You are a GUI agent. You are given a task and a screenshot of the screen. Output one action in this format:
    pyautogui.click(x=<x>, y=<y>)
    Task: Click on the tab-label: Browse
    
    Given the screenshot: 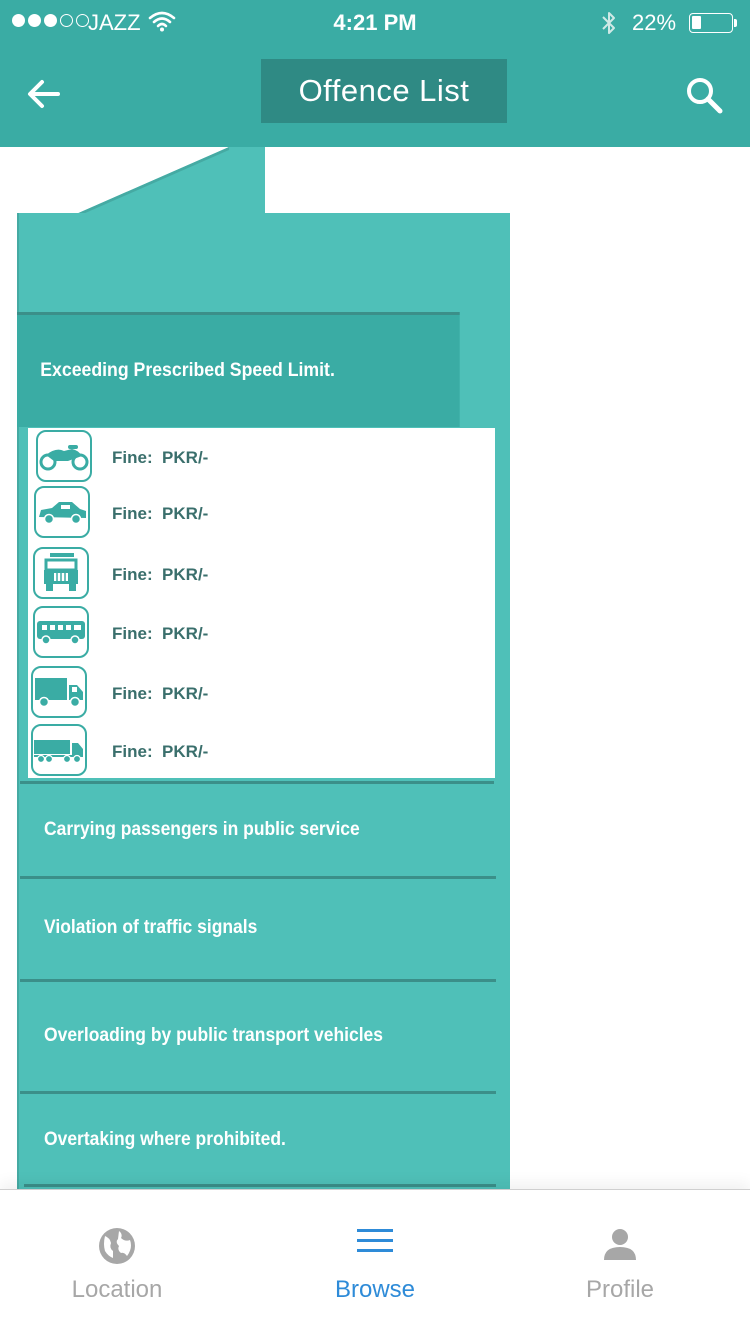 What is the action you would take?
    pyautogui.click(x=375, y=1289)
    